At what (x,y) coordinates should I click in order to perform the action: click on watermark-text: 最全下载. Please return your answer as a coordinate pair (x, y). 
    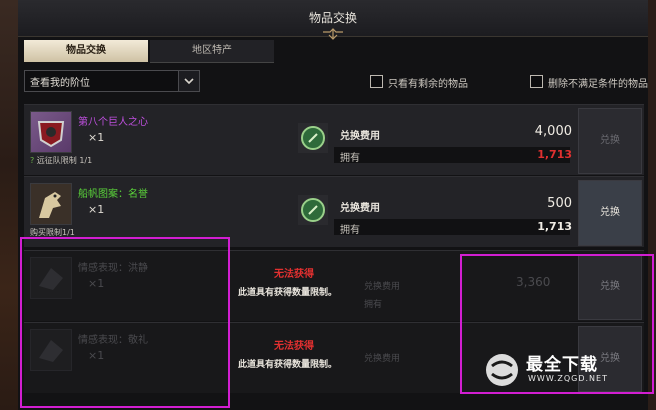
    Looking at the image, I should click on (562, 365).